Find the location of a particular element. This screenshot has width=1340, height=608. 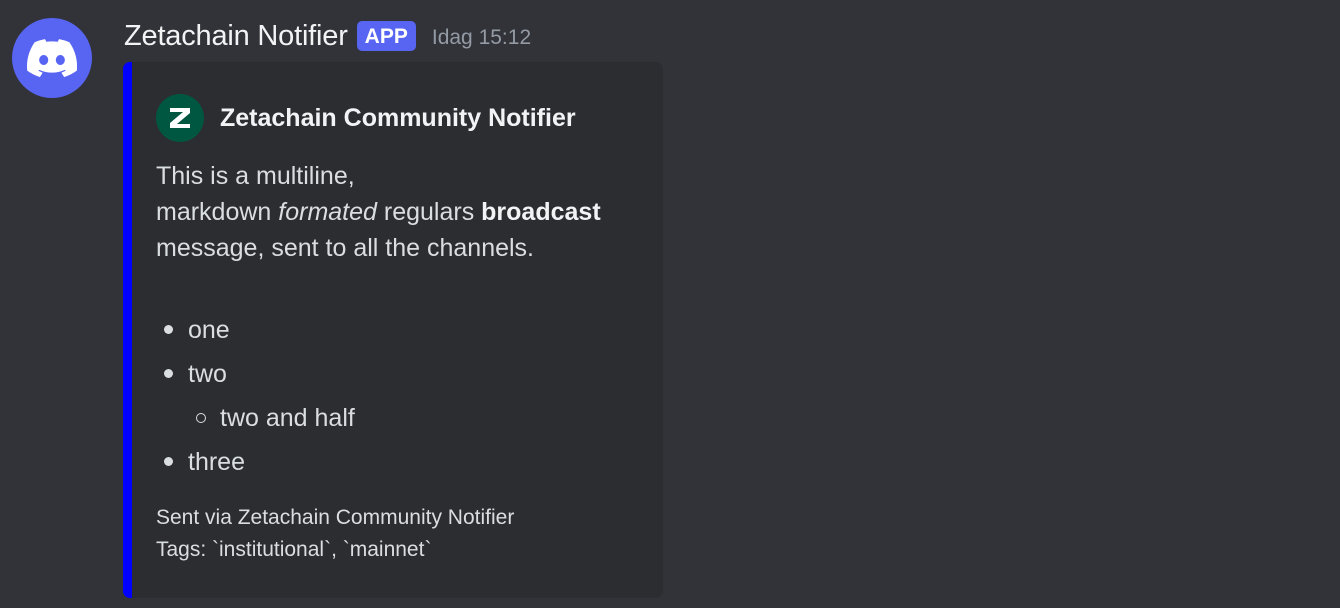

embed-author: Zetachain Community Notifier is located at coordinates (366, 118).